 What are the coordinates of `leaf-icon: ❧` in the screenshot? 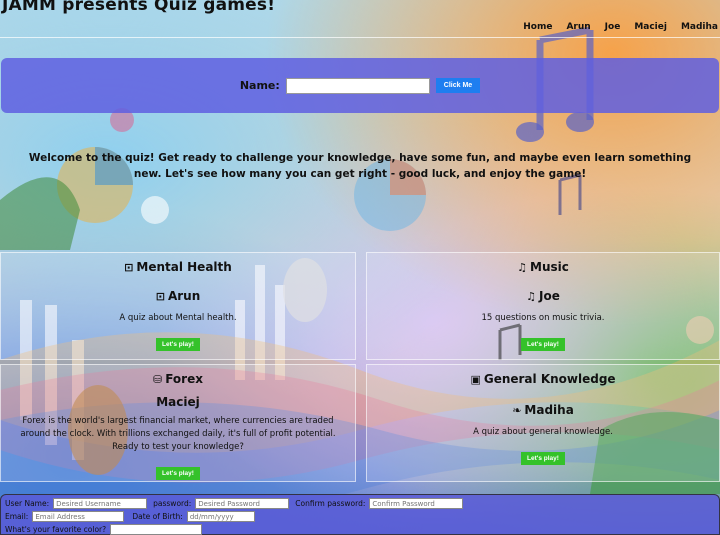 It's located at (517, 410).